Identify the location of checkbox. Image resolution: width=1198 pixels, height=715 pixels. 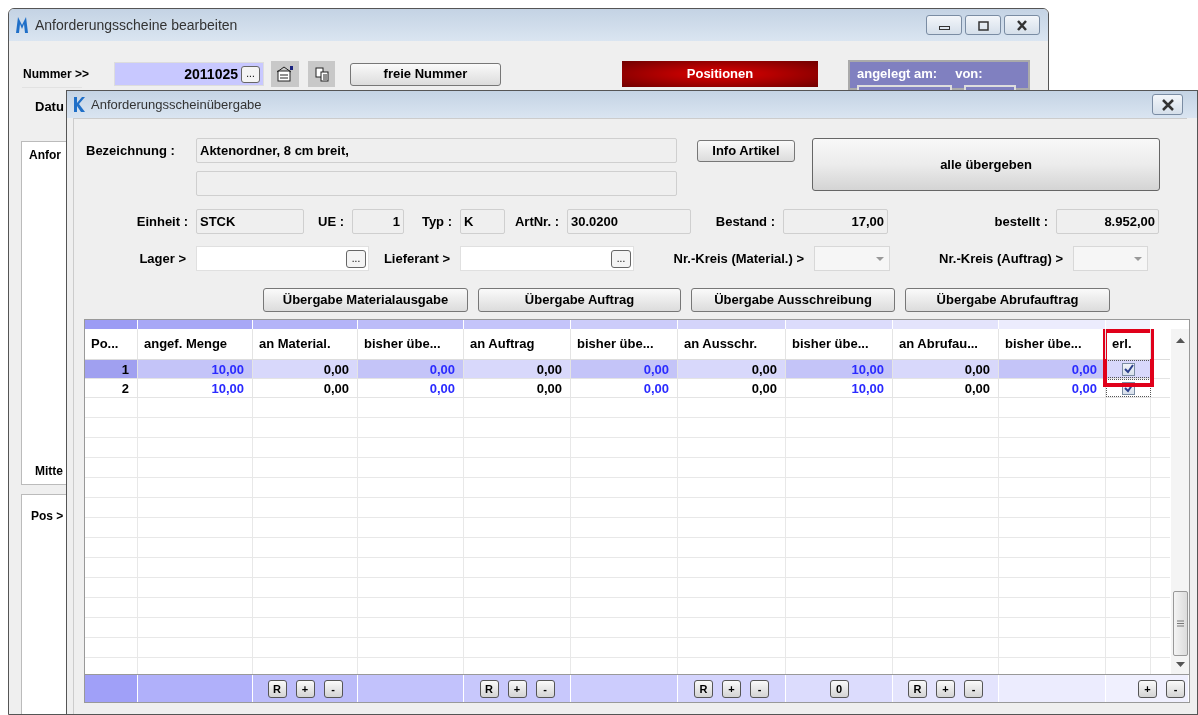
(1128, 369).